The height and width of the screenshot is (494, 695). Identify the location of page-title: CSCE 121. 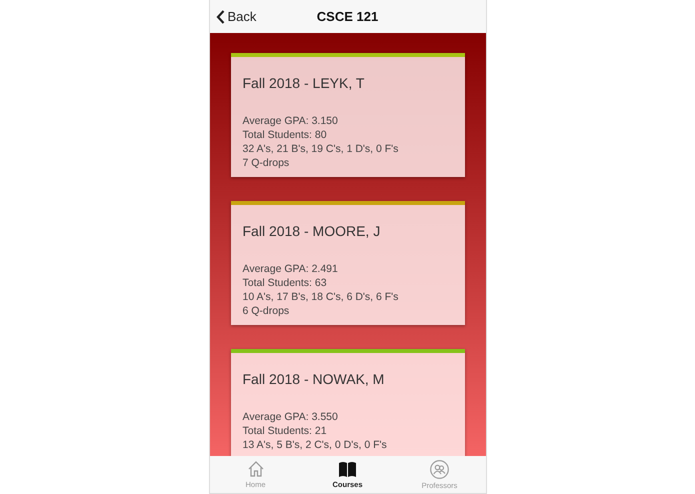
(347, 16).